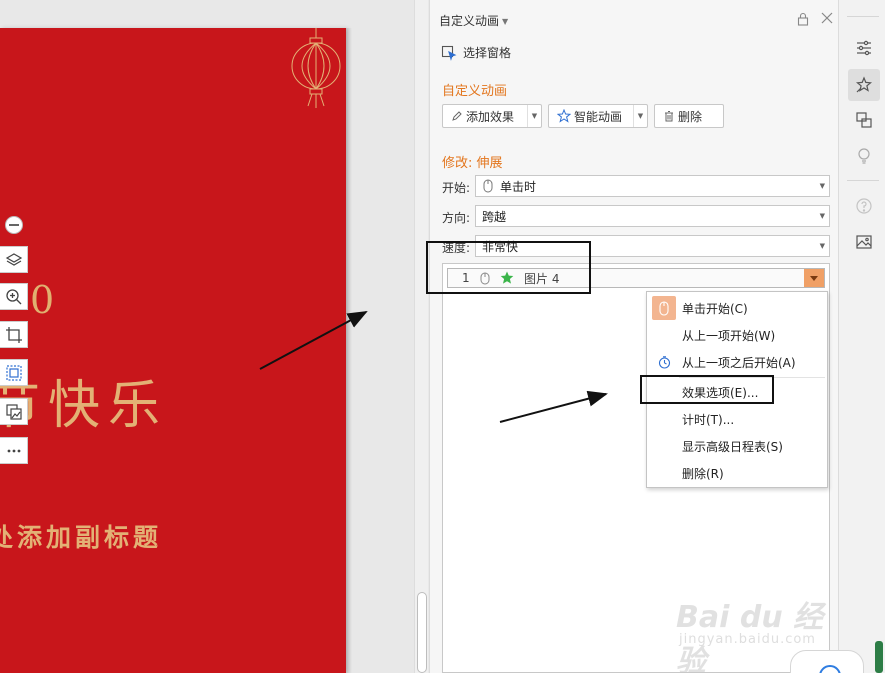 The image size is (885, 673). What do you see at coordinates (457, 116) in the screenshot?
I see `pencil-icon` at bounding box center [457, 116].